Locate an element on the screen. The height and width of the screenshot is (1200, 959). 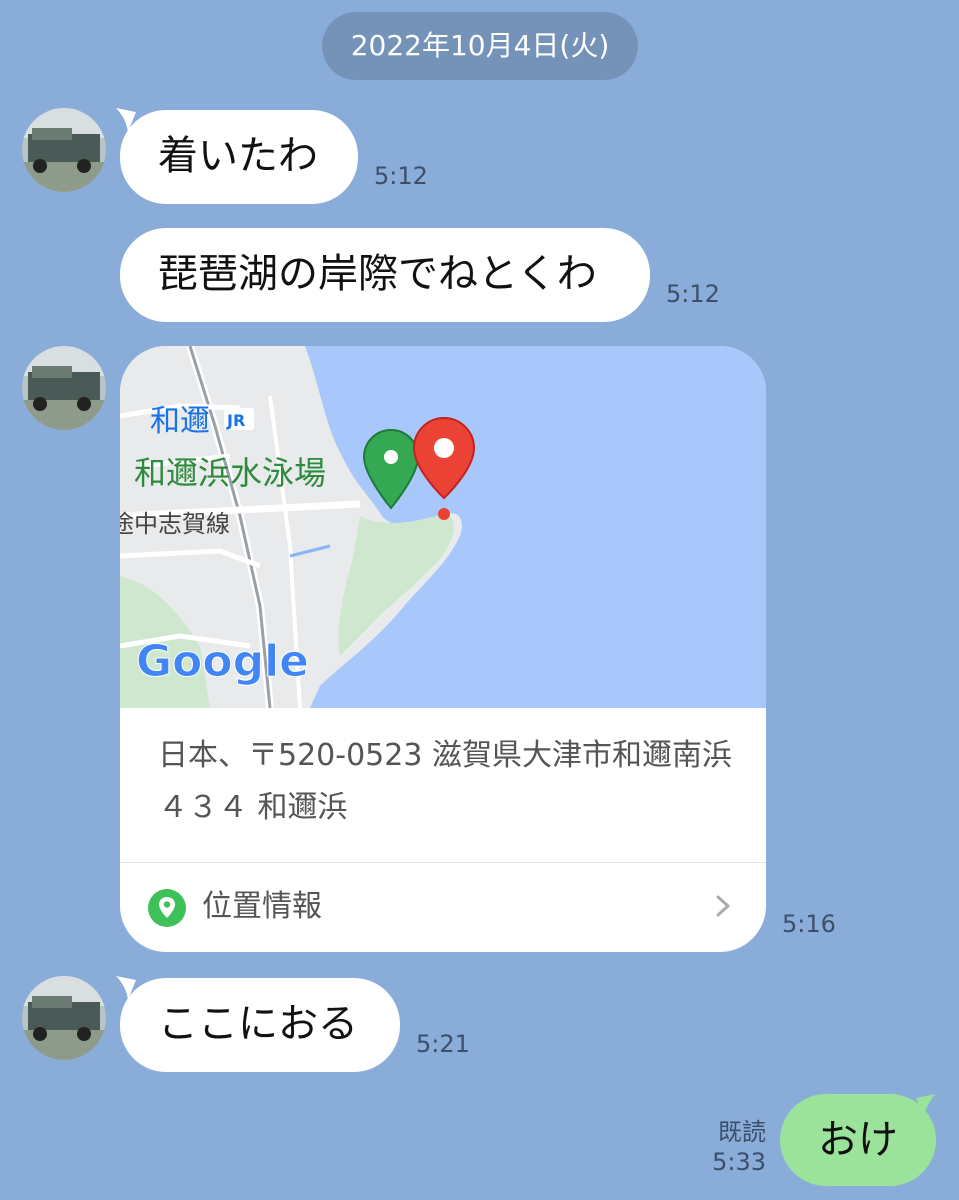
map-label-station: 和邇 is located at coordinates (180, 421).